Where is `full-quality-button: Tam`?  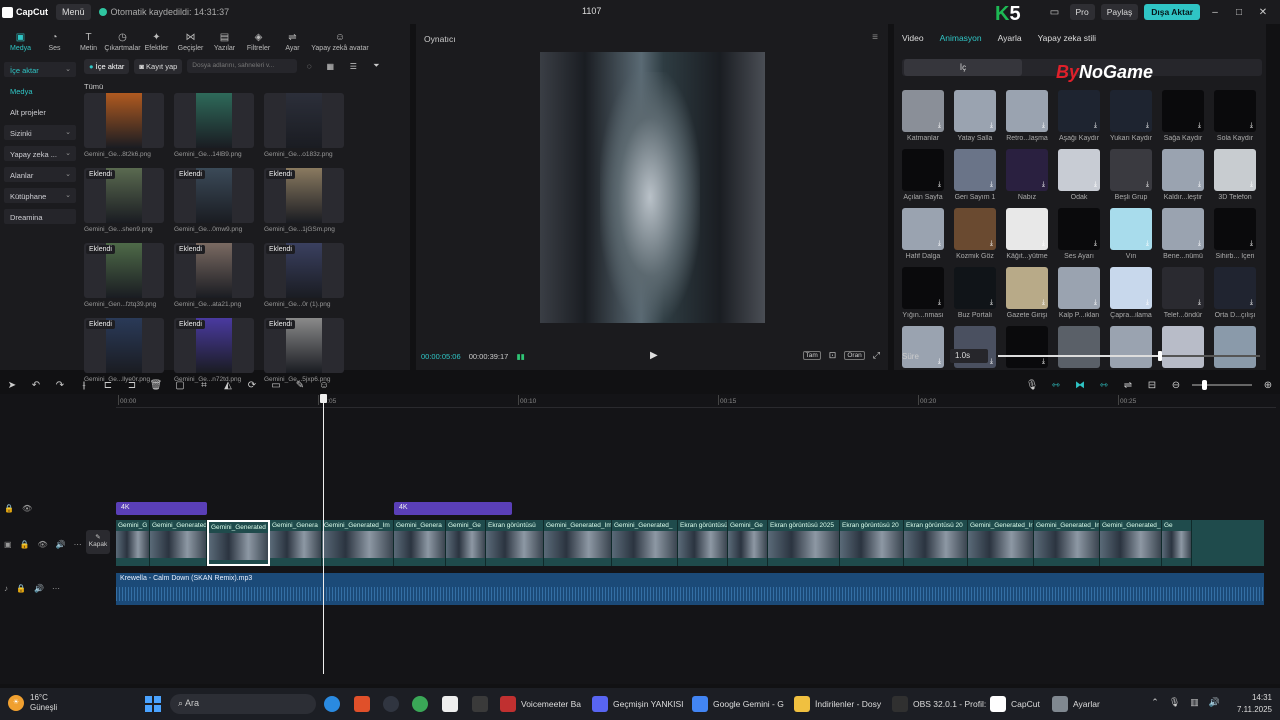 full-quality-button: Tam is located at coordinates (811, 355).